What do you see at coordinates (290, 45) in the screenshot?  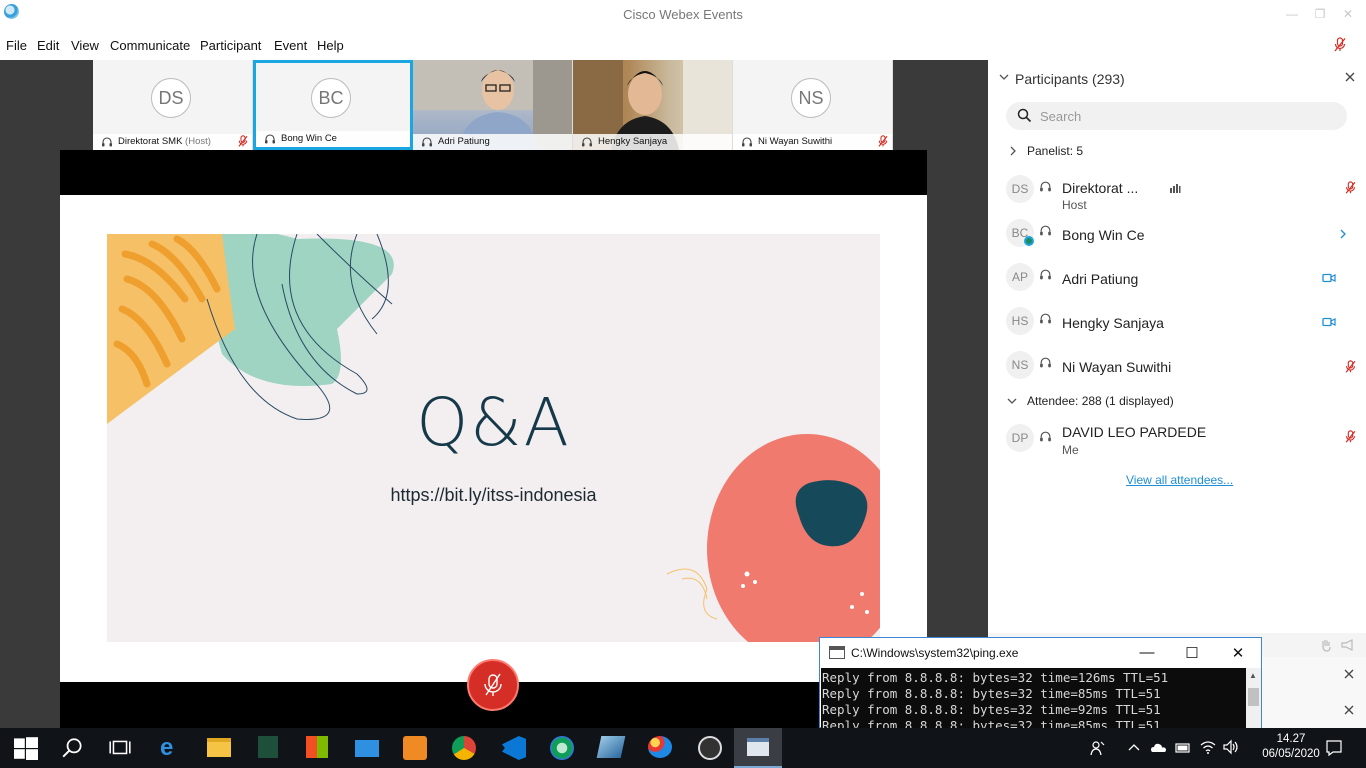 I see `menu-event: Event` at bounding box center [290, 45].